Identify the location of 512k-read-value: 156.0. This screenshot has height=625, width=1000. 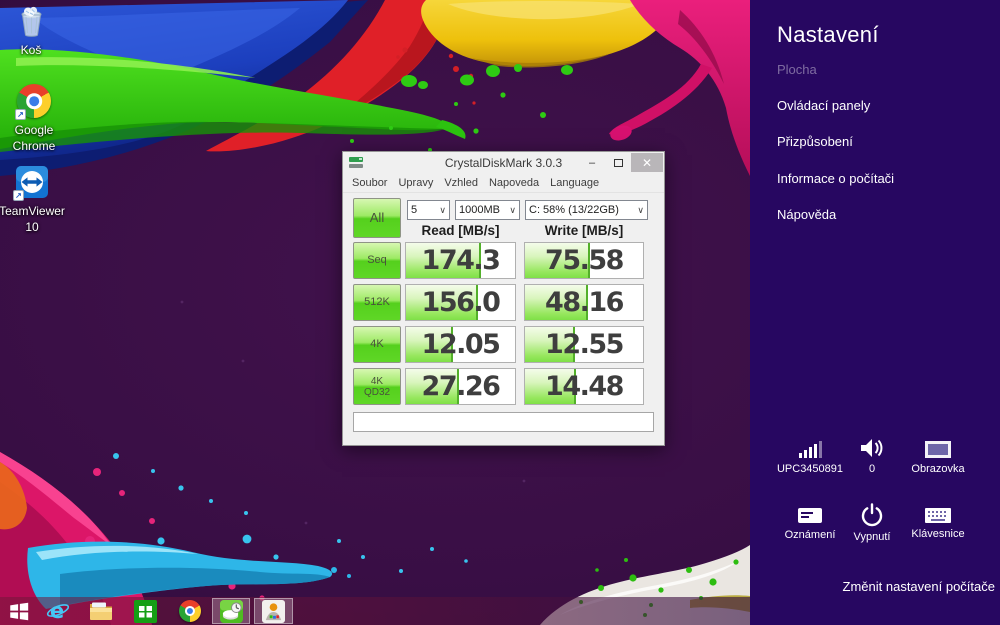
(461, 302).